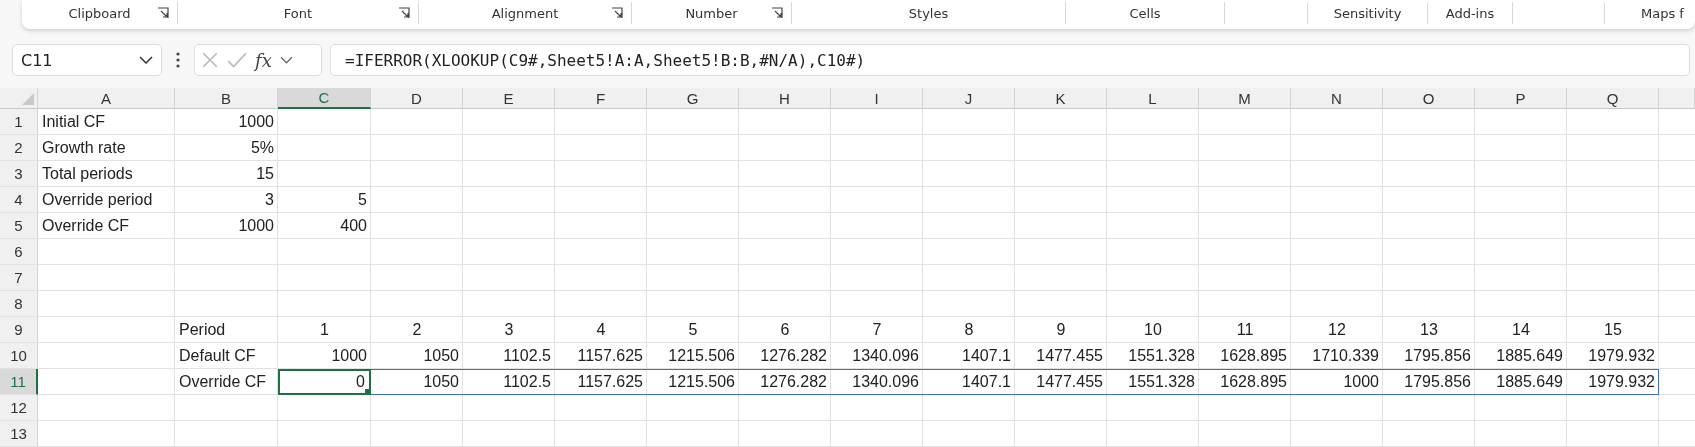  Describe the element at coordinates (19, 174) in the screenshot. I see `row-header: 3` at that location.